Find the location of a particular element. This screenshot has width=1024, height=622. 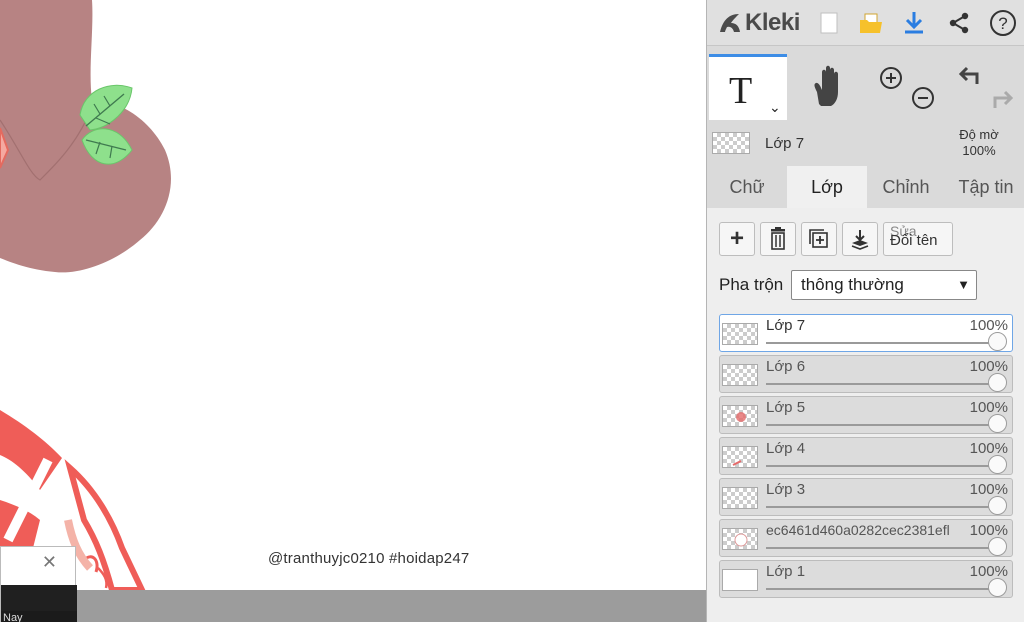

layer-name: ec6461d460a0282cec2381efl is located at coordinates (858, 530).